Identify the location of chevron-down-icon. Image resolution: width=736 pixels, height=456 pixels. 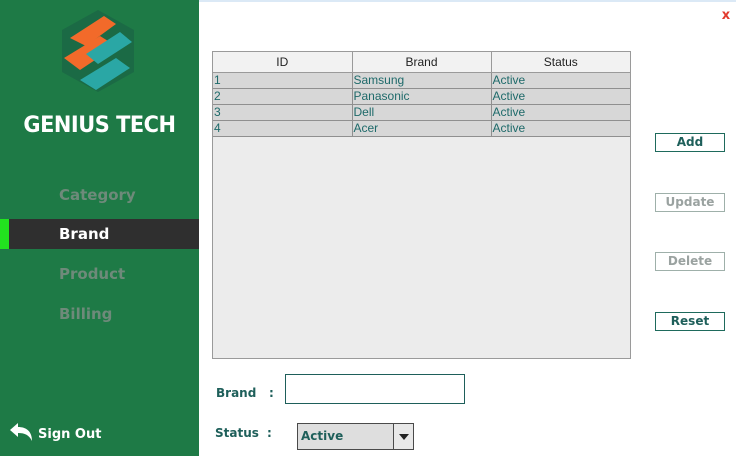
(403, 436).